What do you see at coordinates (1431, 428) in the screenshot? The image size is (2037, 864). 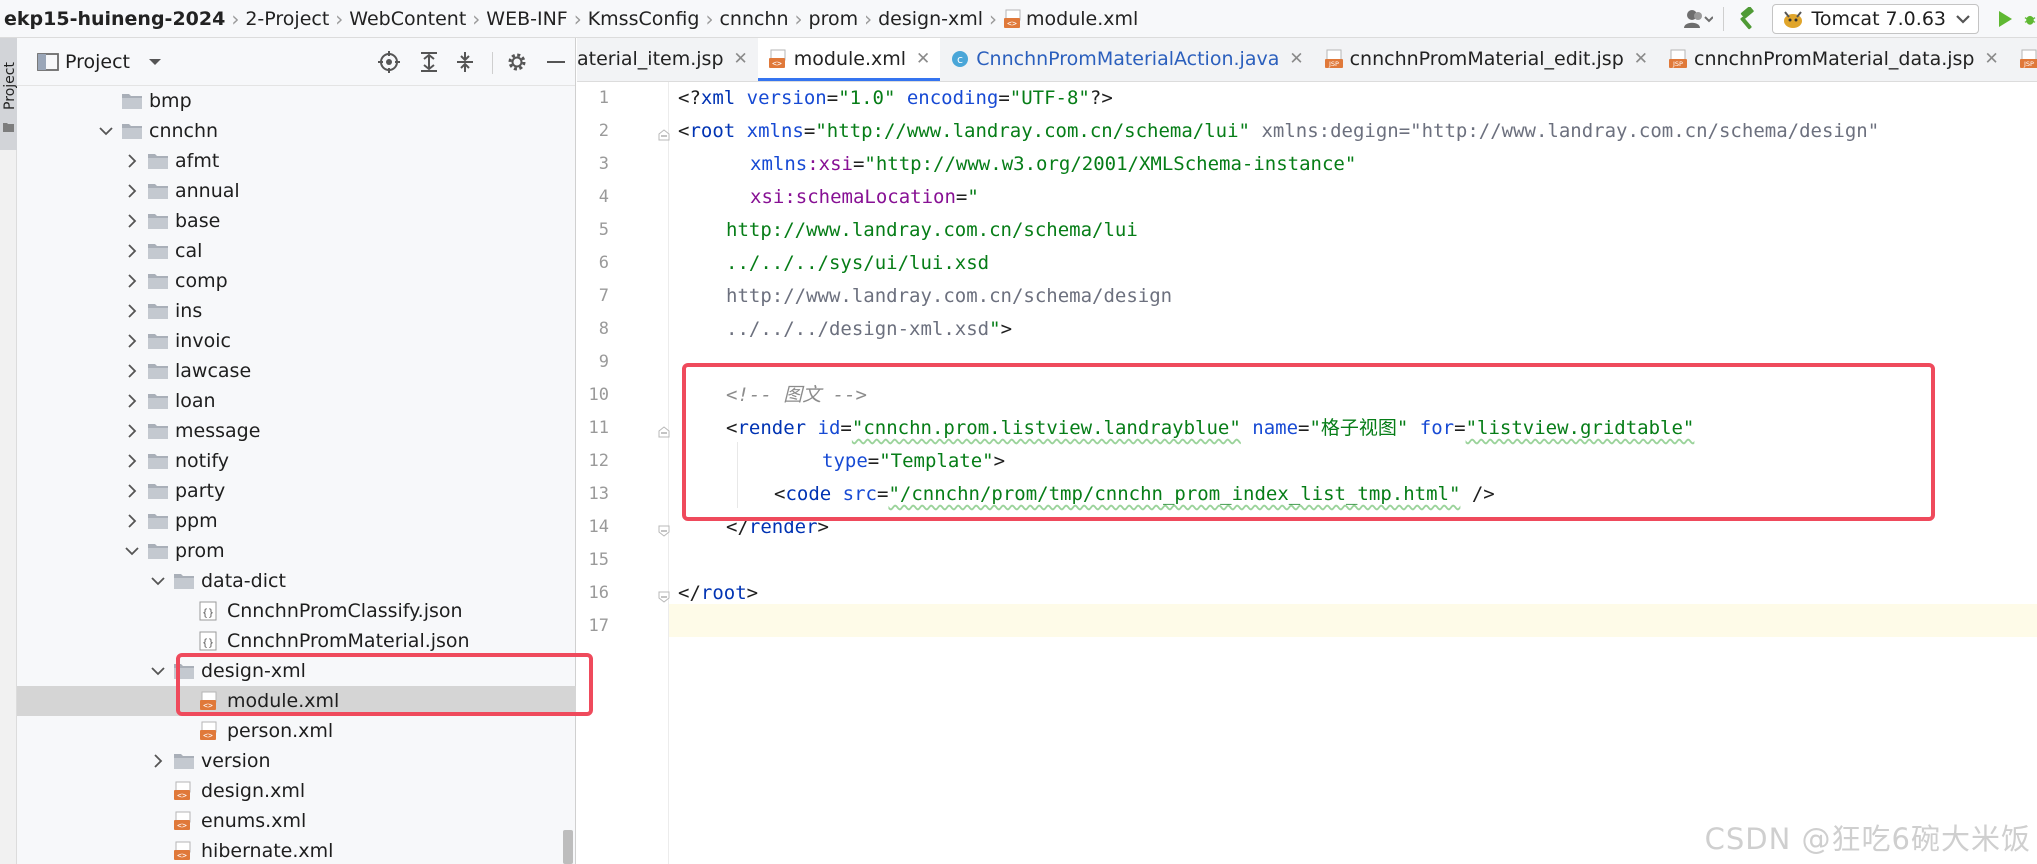 I see `code-token: for` at bounding box center [1431, 428].